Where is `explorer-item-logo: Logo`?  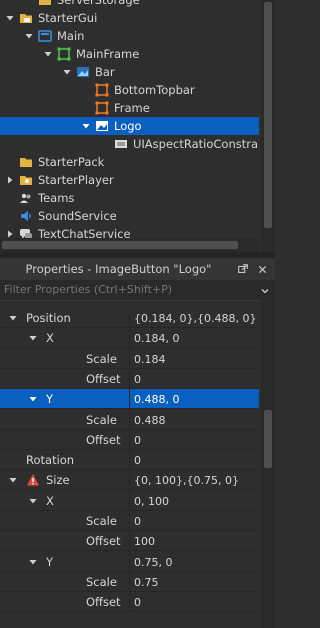 explorer-item-logo: Logo is located at coordinates (129, 126).